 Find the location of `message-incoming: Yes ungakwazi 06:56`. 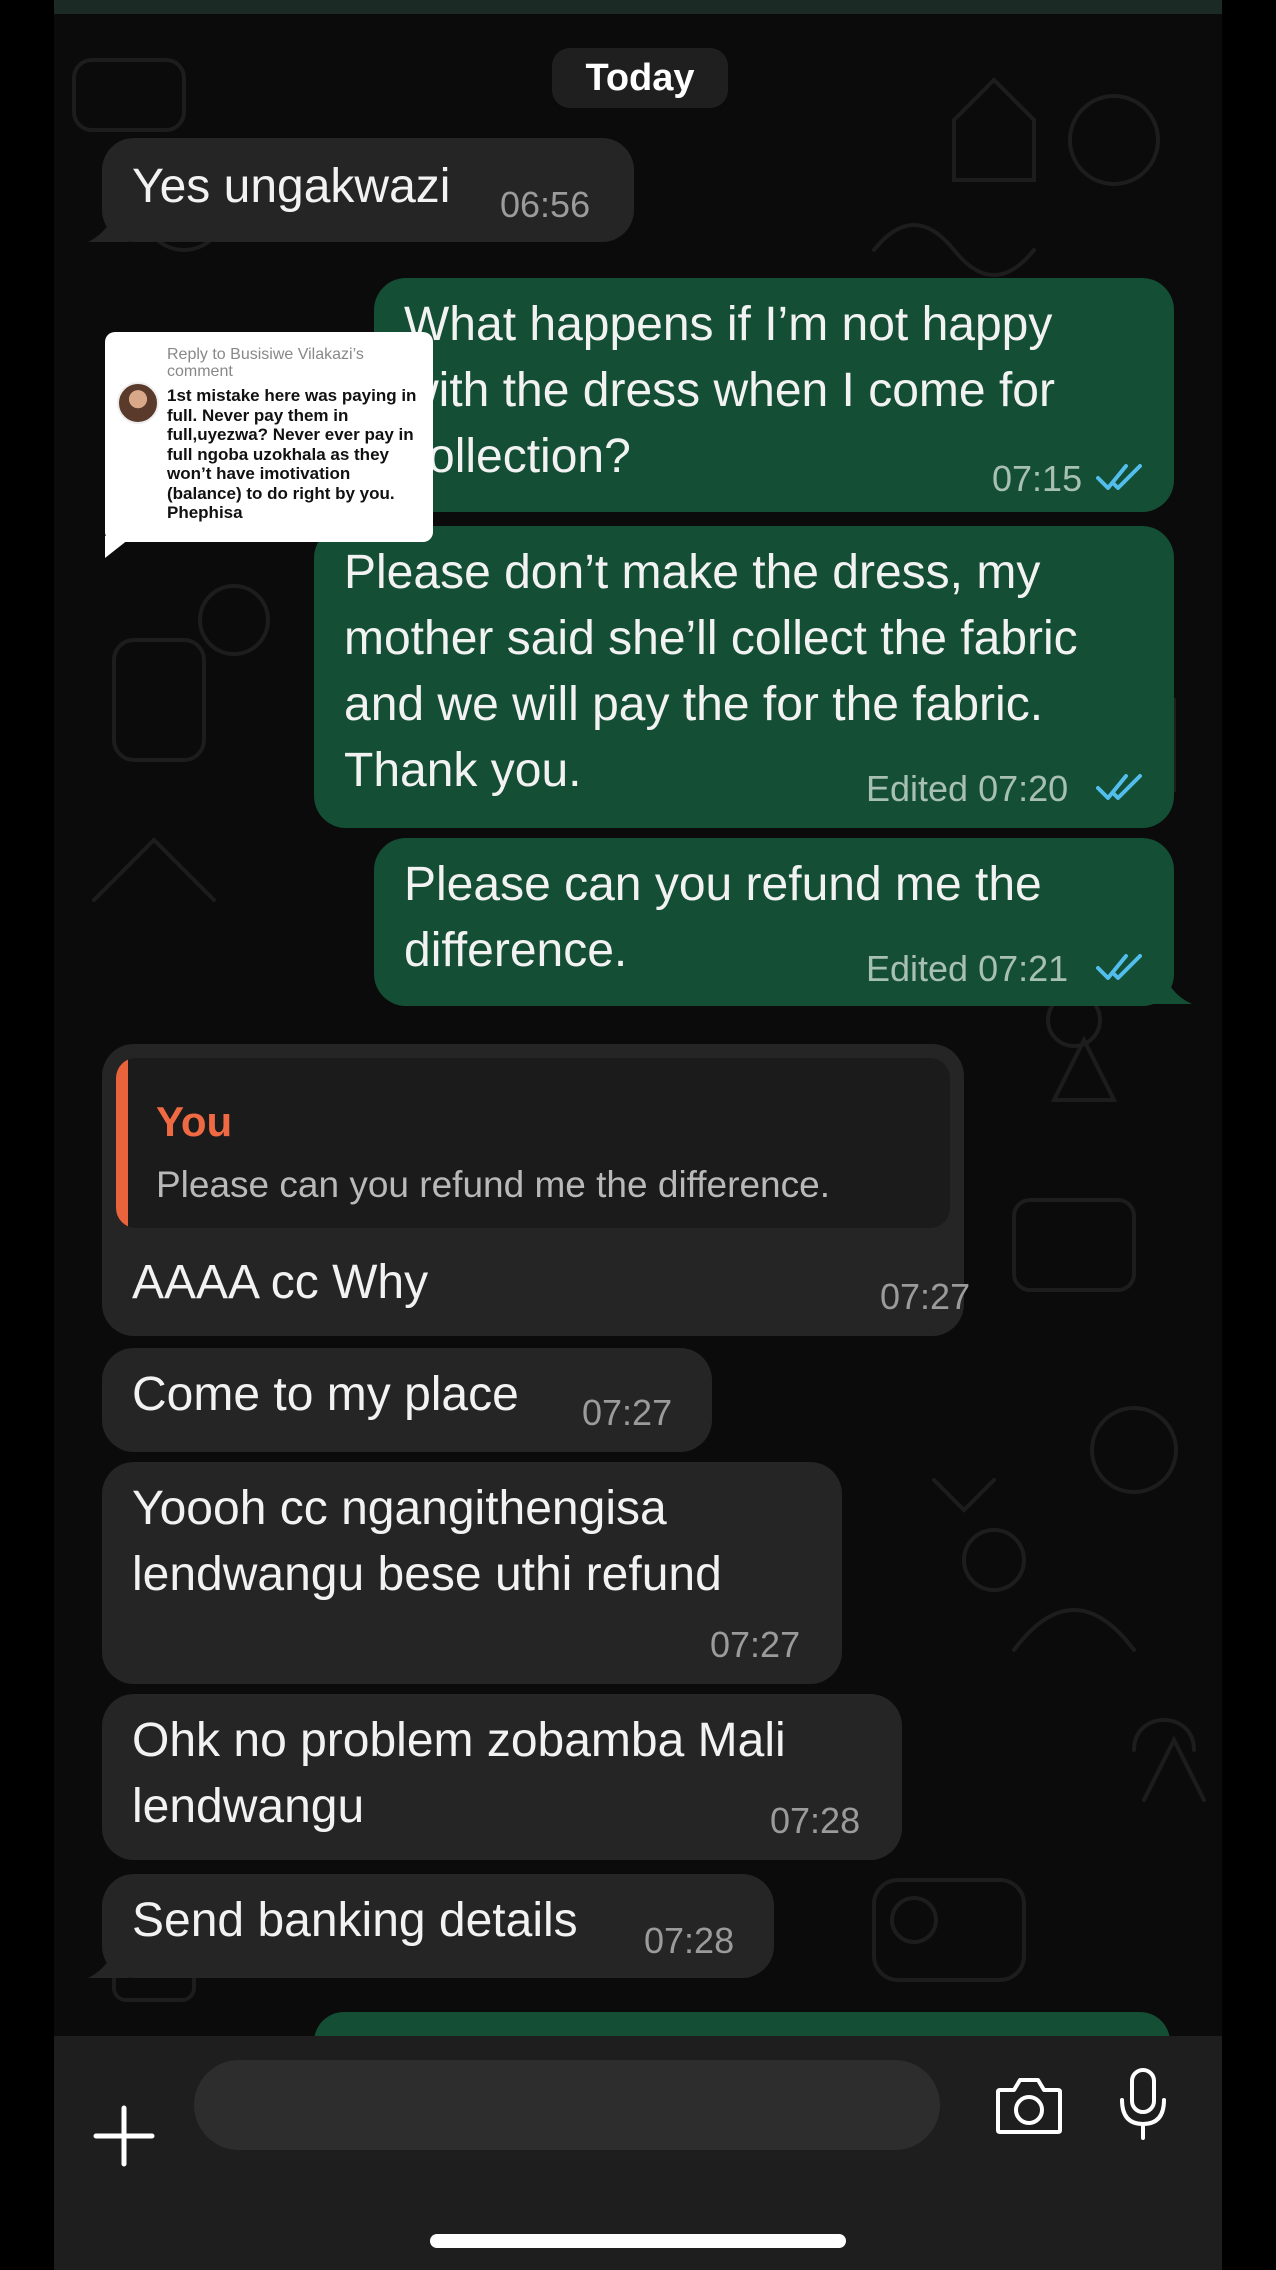

message-incoming: Yes ungakwazi 06:56 is located at coordinates (368, 190).